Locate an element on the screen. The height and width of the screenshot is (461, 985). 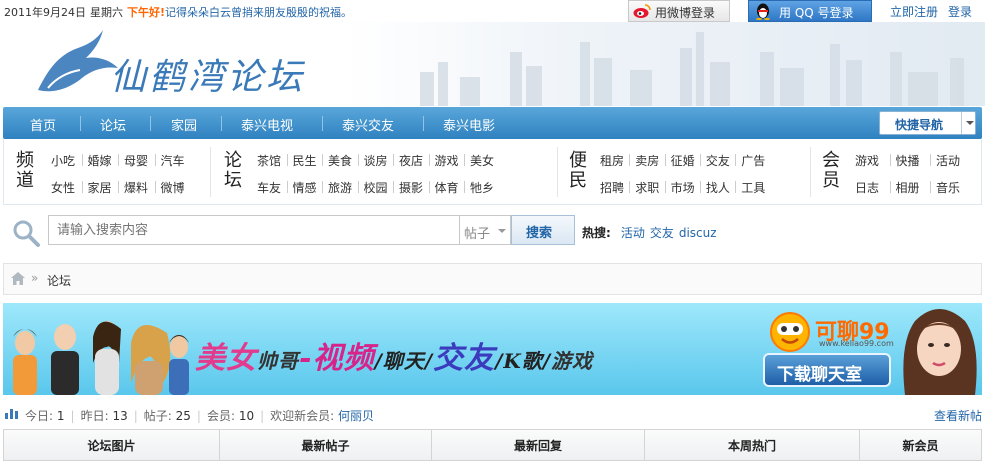
category-link: 美女 is located at coordinates (482, 160).